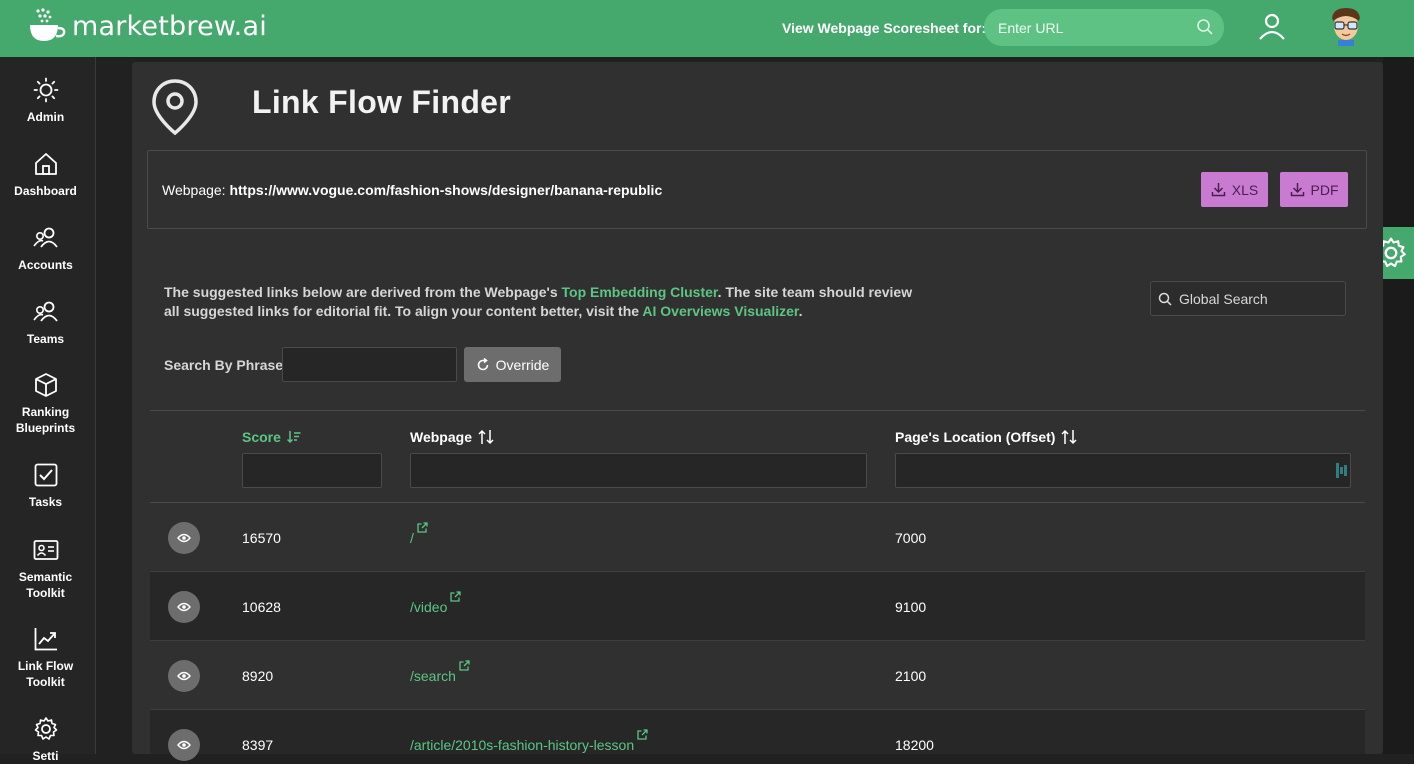 The height and width of the screenshot is (764, 1414). Describe the element at coordinates (45, 117) in the screenshot. I see `sidebar-item-label: Admin` at that location.